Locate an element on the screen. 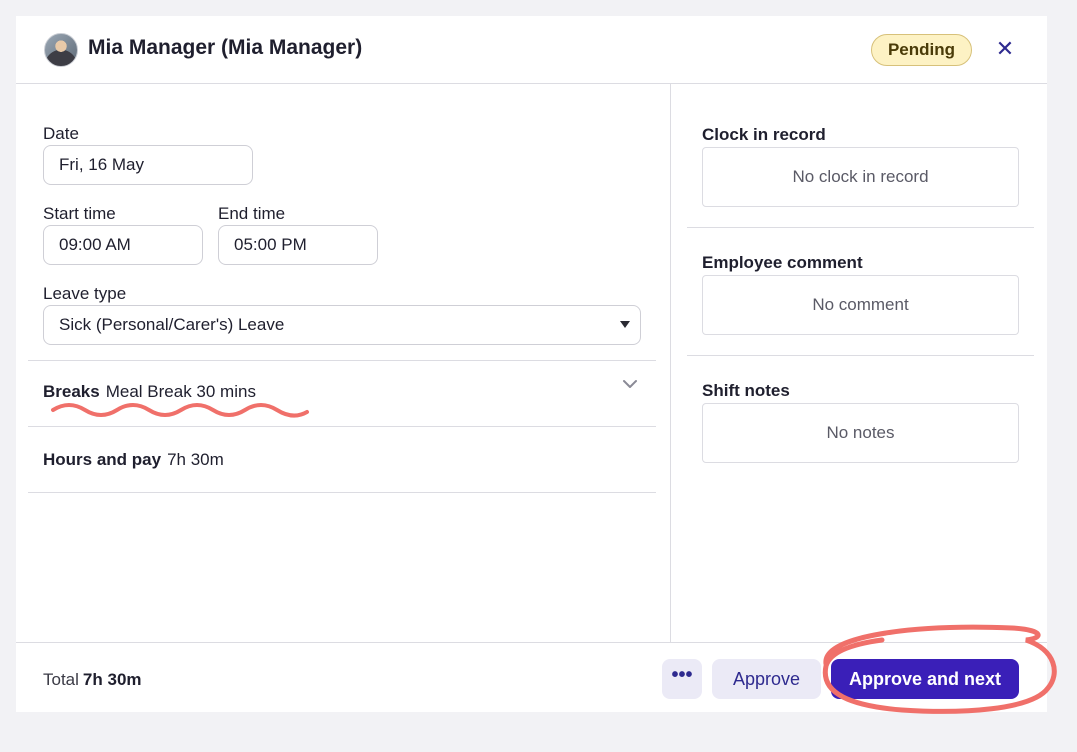 The image size is (1077, 752). clock-in-label: Clock in record is located at coordinates (764, 134).